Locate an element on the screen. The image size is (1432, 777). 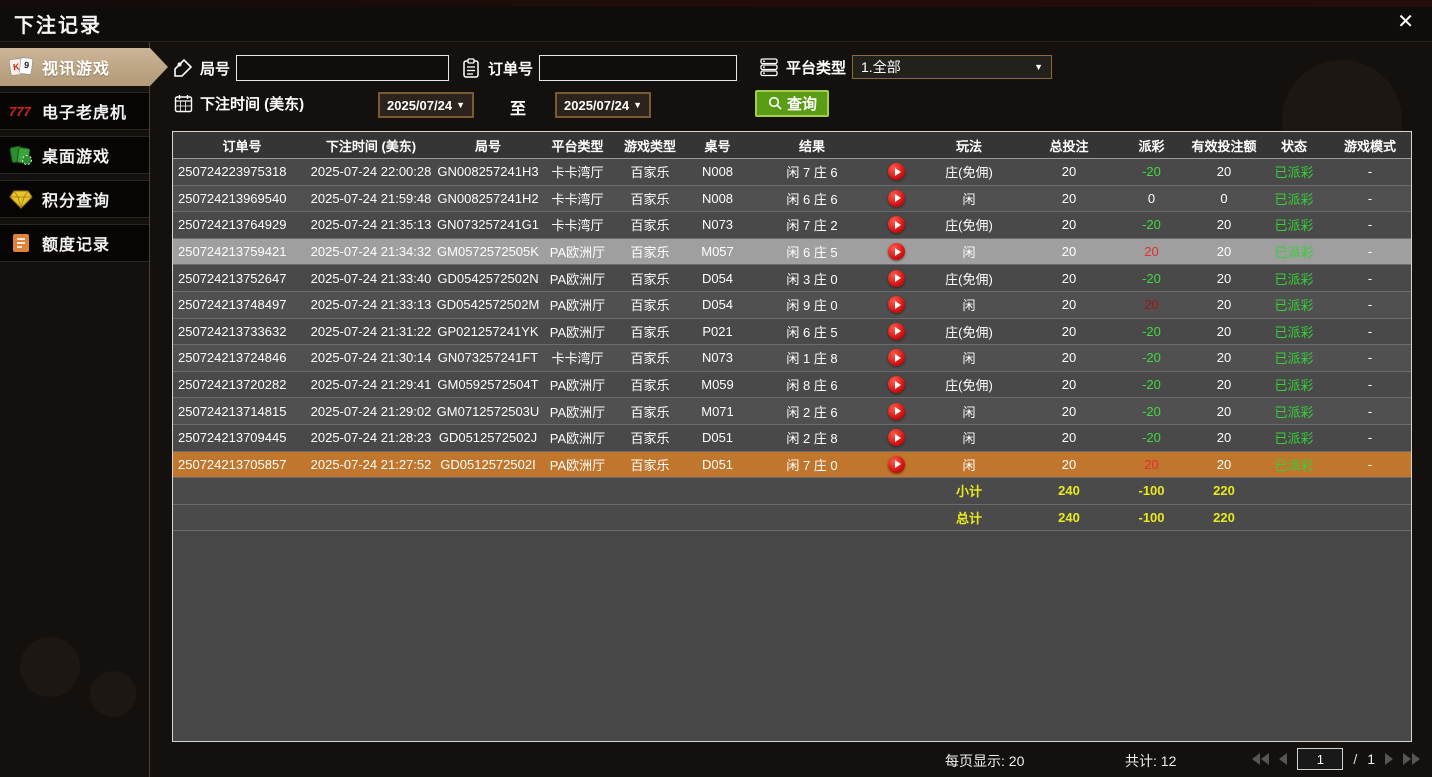
order-input is located at coordinates (638, 68).